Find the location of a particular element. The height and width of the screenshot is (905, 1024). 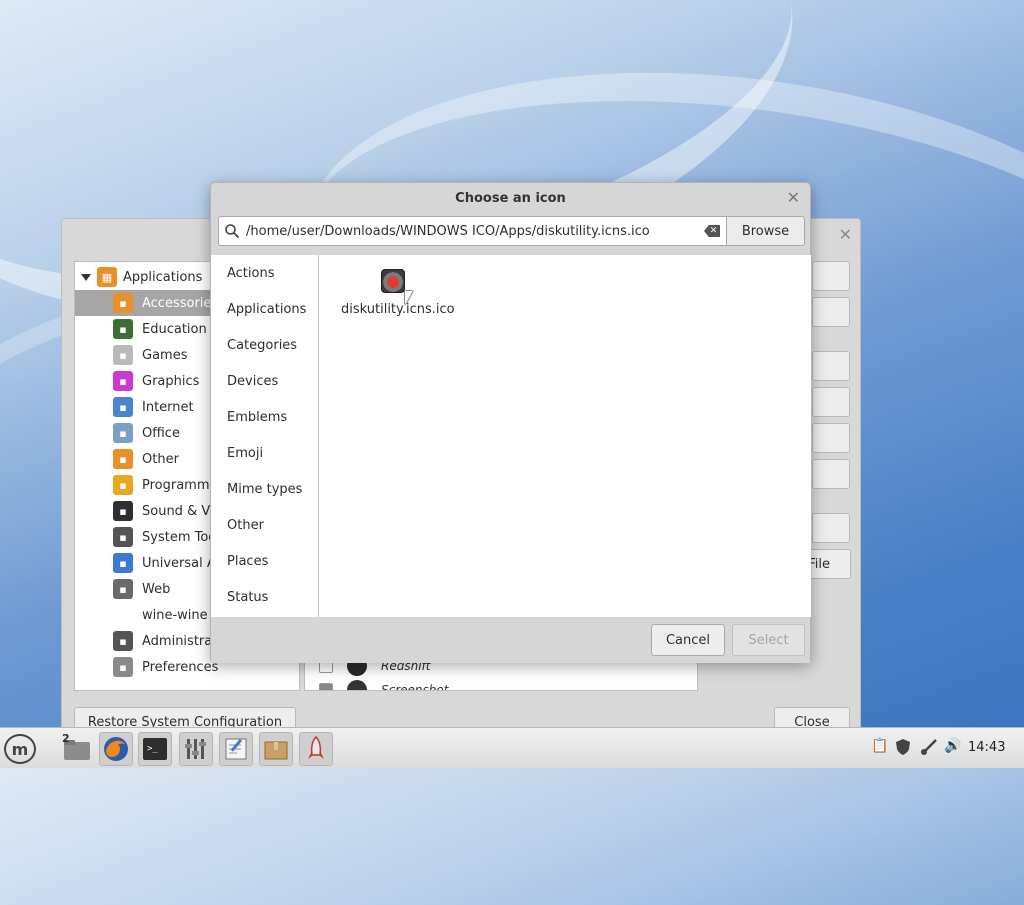

tree-root-label: Applications is located at coordinates (163, 277).